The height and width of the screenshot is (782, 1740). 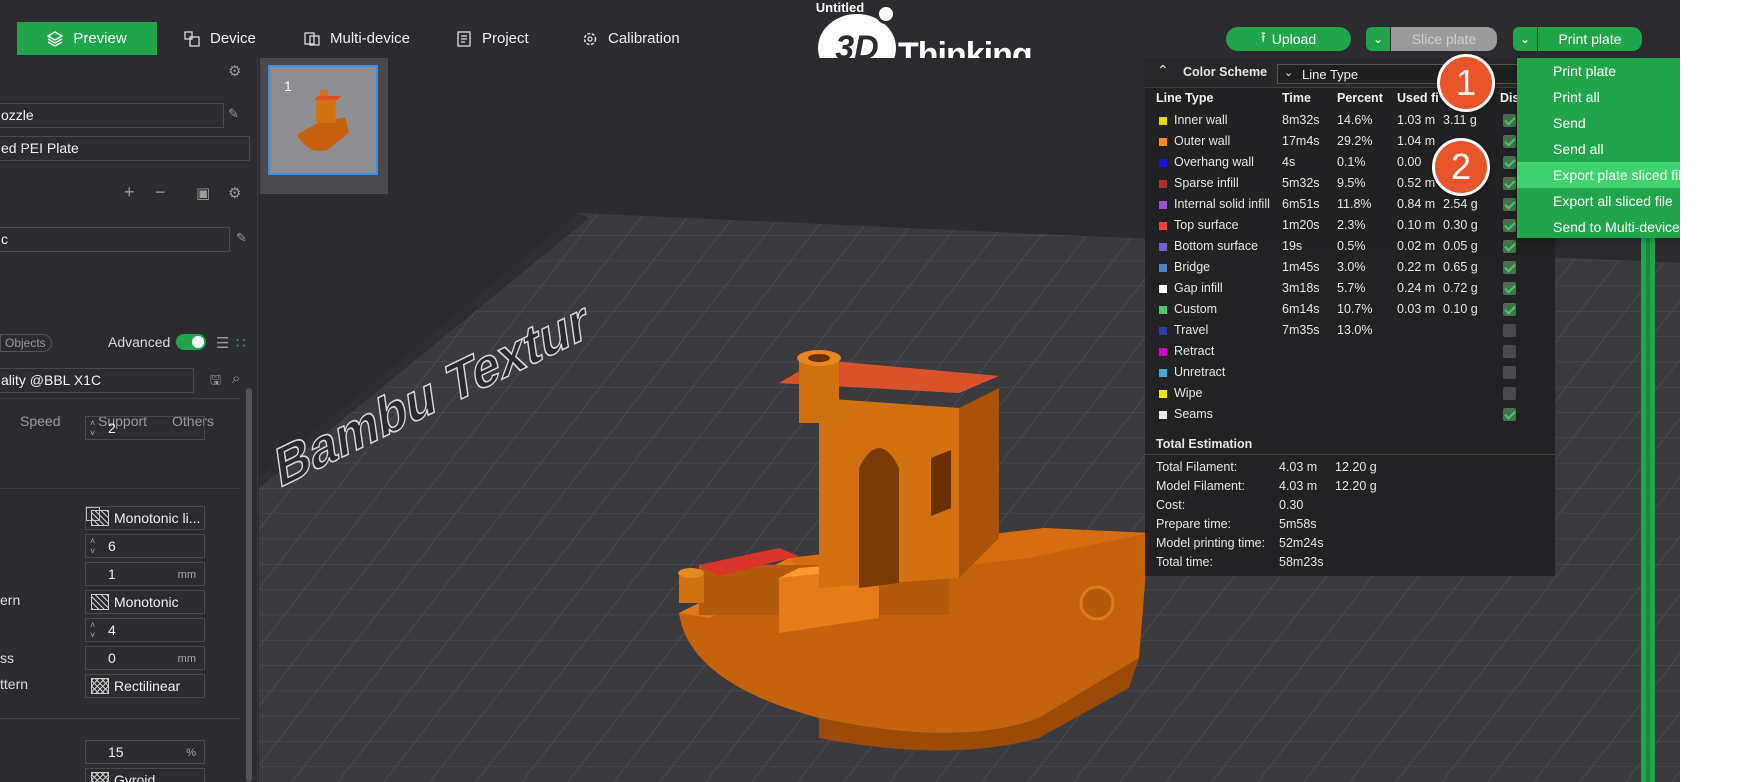 I want to click on chevron-down-icon: ⌄, so click(x=1525, y=39).